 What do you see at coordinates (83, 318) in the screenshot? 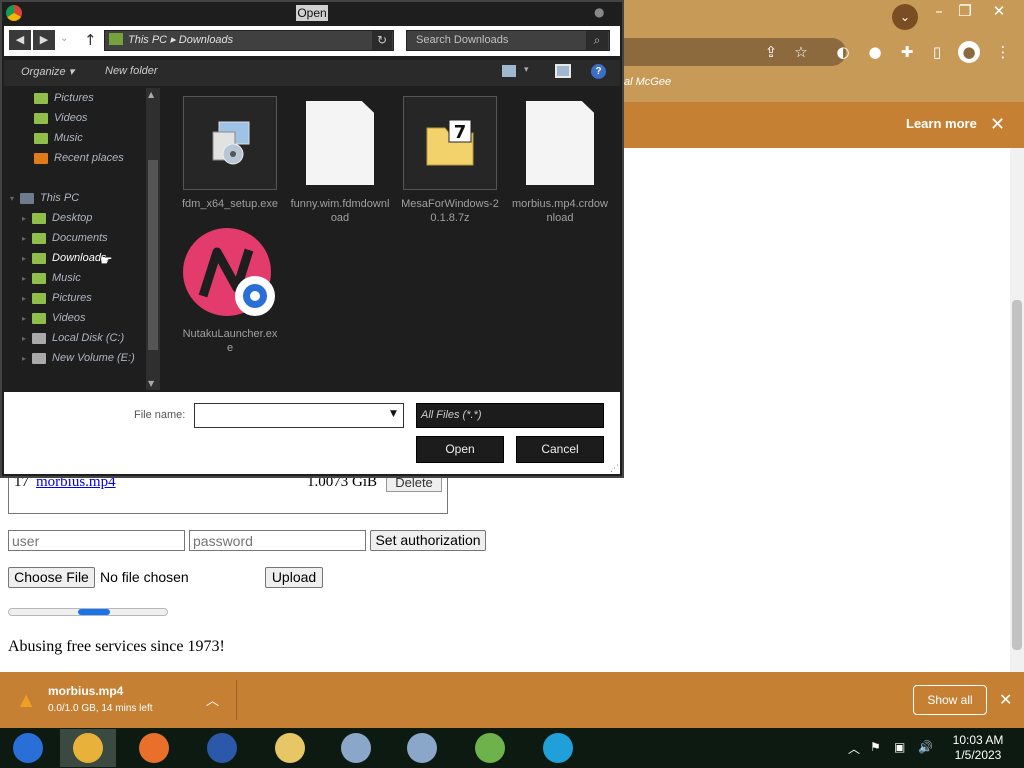
I see `nav-item: ▸ Videos` at bounding box center [83, 318].